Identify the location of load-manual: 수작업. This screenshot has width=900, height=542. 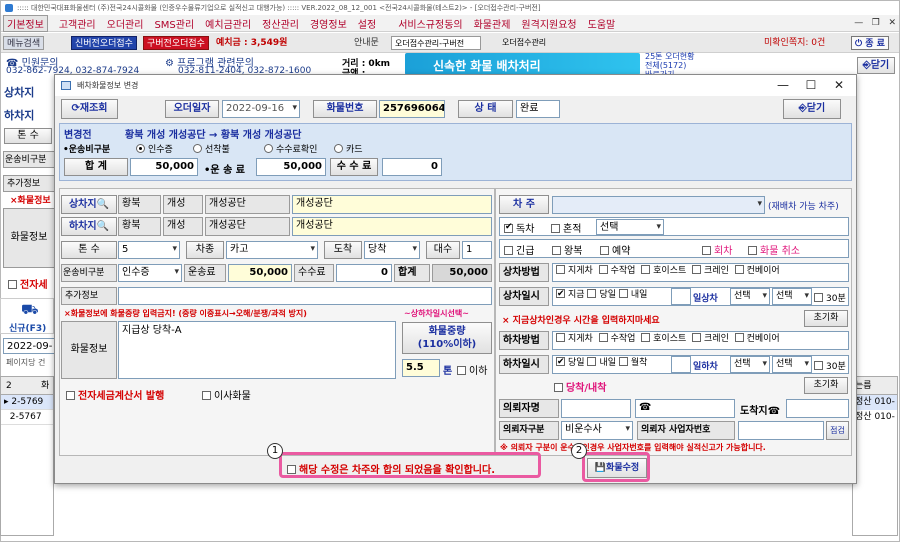
(616, 270).